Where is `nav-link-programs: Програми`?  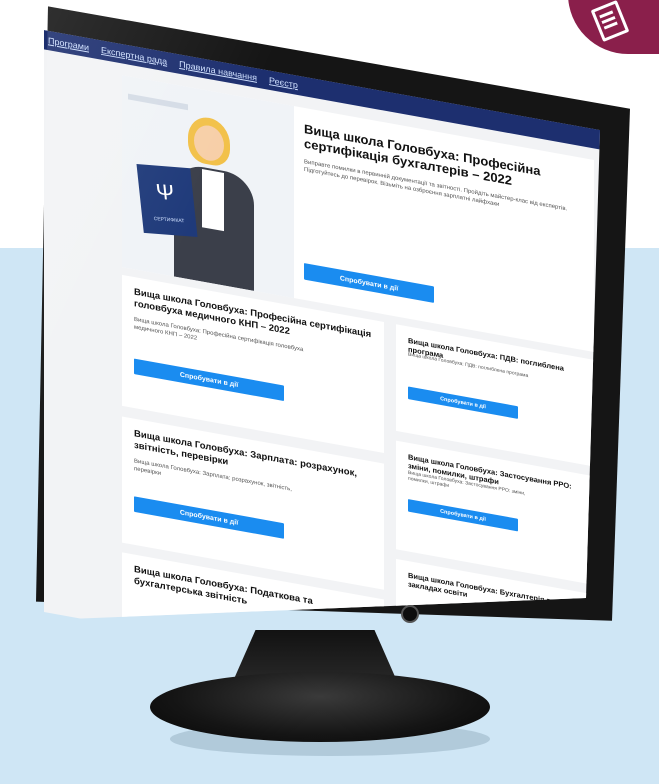
nav-link-programs: Програми is located at coordinates (68, 44).